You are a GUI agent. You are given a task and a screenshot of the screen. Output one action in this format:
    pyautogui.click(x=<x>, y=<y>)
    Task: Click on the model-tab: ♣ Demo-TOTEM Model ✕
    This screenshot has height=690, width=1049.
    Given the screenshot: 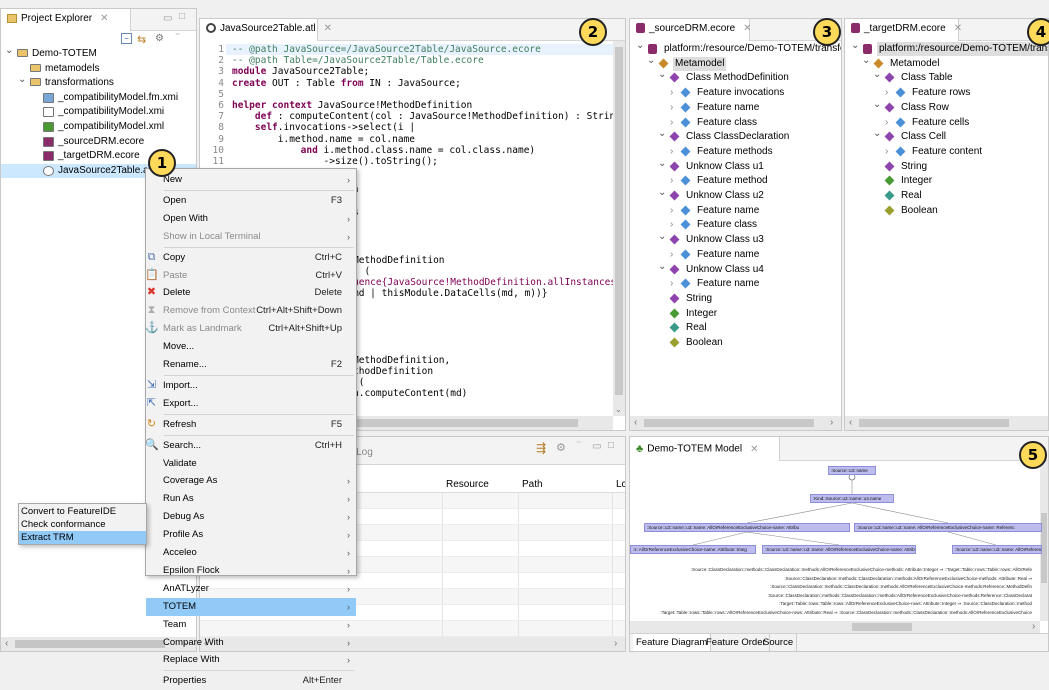 What is the action you would take?
    pyautogui.click(x=705, y=449)
    